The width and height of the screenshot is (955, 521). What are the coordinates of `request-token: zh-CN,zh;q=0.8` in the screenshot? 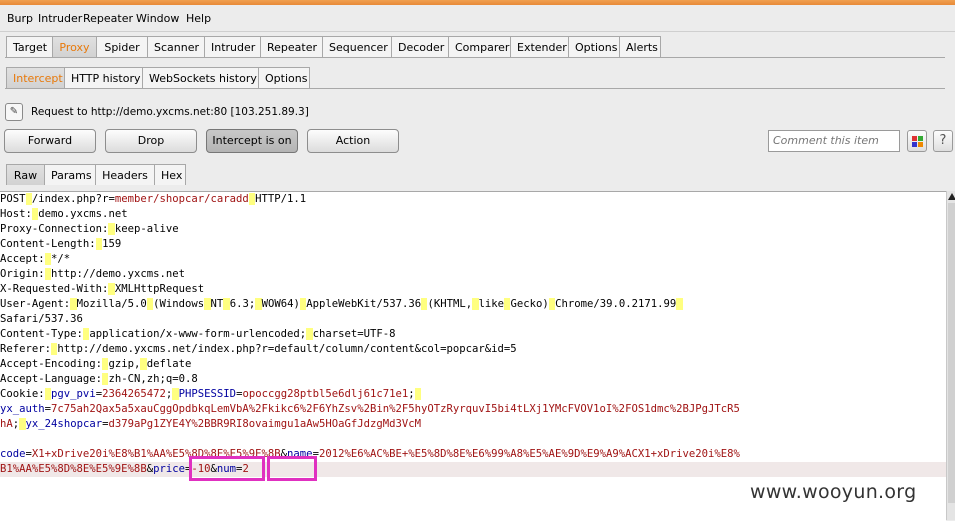 It's located at (153, 379).